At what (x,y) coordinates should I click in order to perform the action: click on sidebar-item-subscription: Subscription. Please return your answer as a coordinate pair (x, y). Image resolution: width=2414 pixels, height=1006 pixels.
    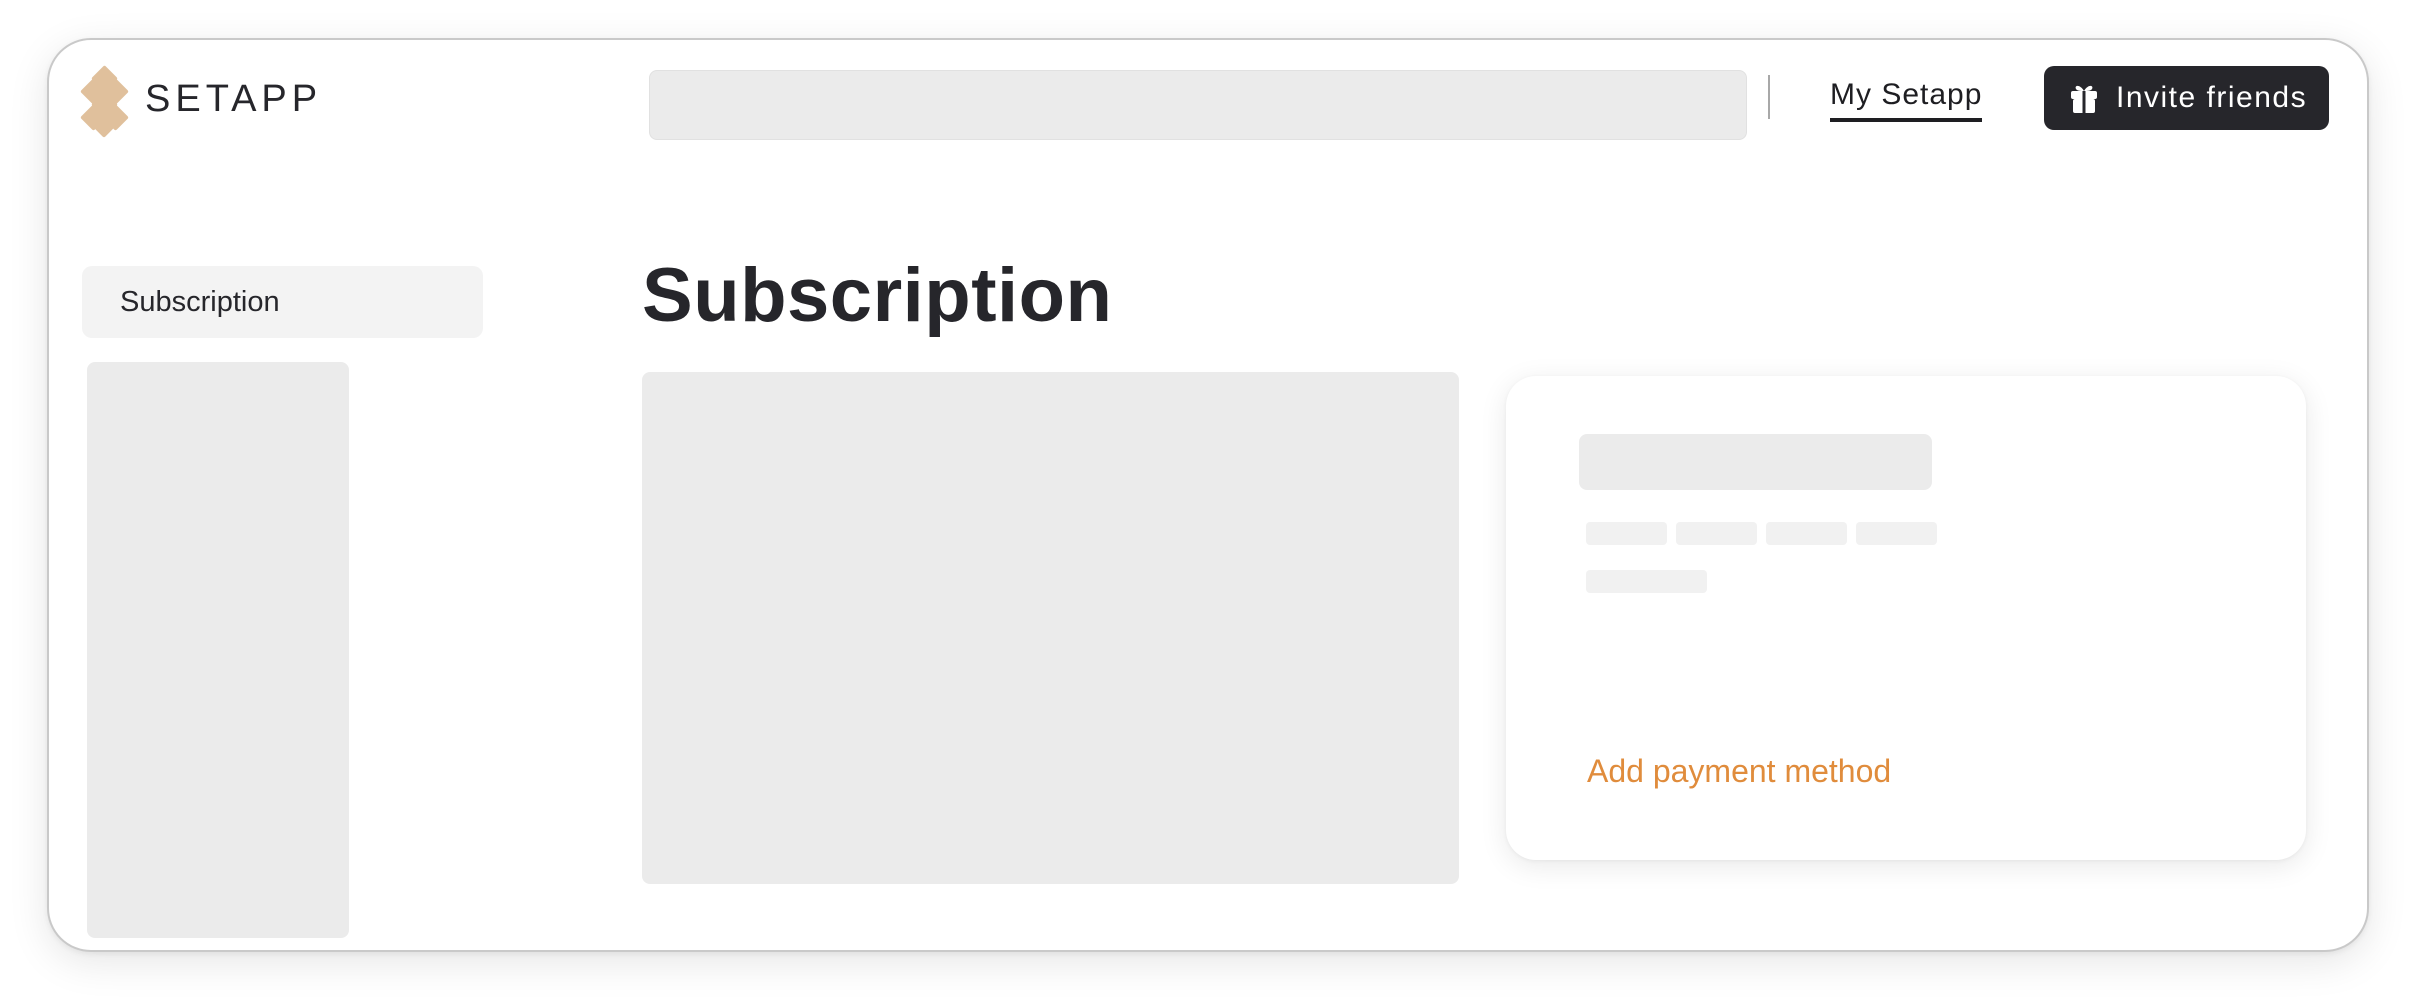
    Looking at the image, I should click on (282, 302).